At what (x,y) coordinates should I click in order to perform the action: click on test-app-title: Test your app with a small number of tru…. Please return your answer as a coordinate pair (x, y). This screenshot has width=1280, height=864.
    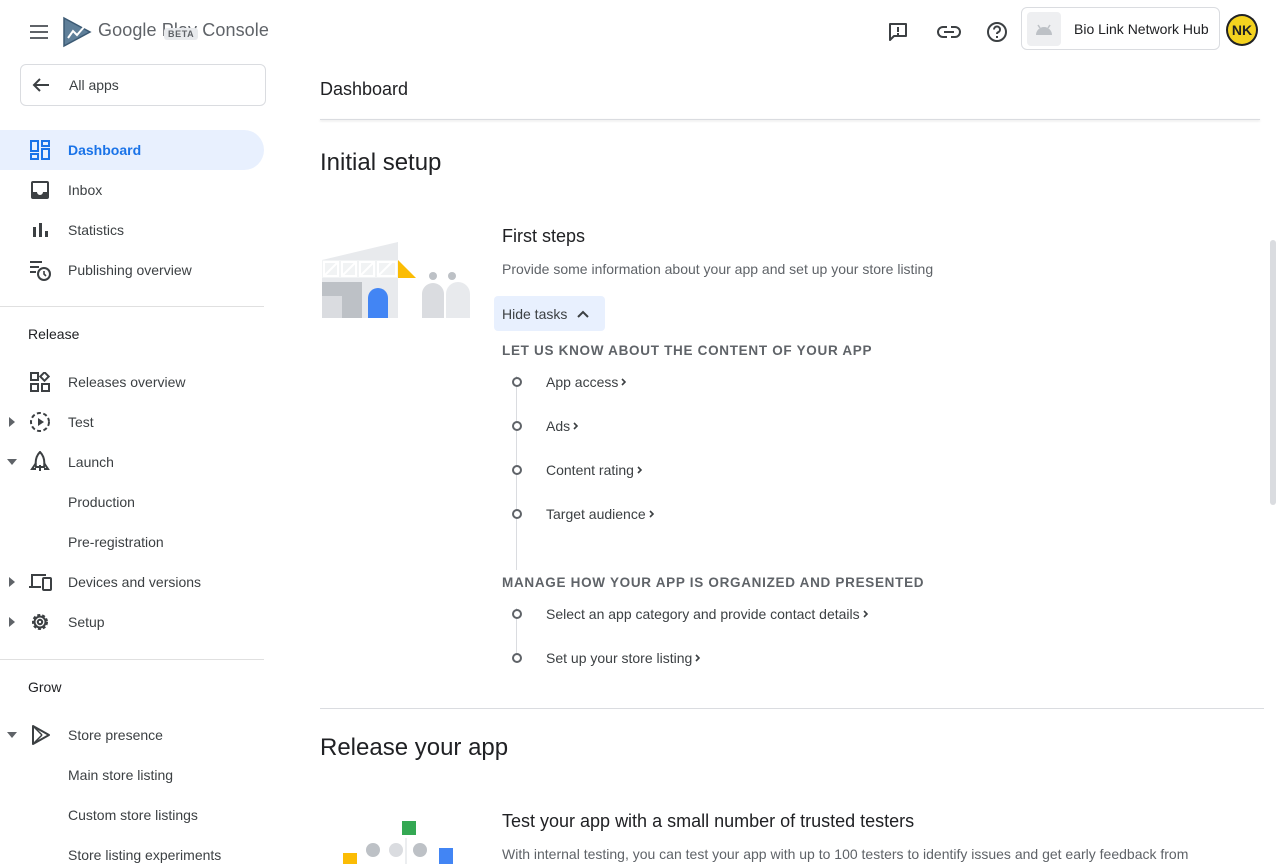
    Looking at the image, I should click on (708, 821).